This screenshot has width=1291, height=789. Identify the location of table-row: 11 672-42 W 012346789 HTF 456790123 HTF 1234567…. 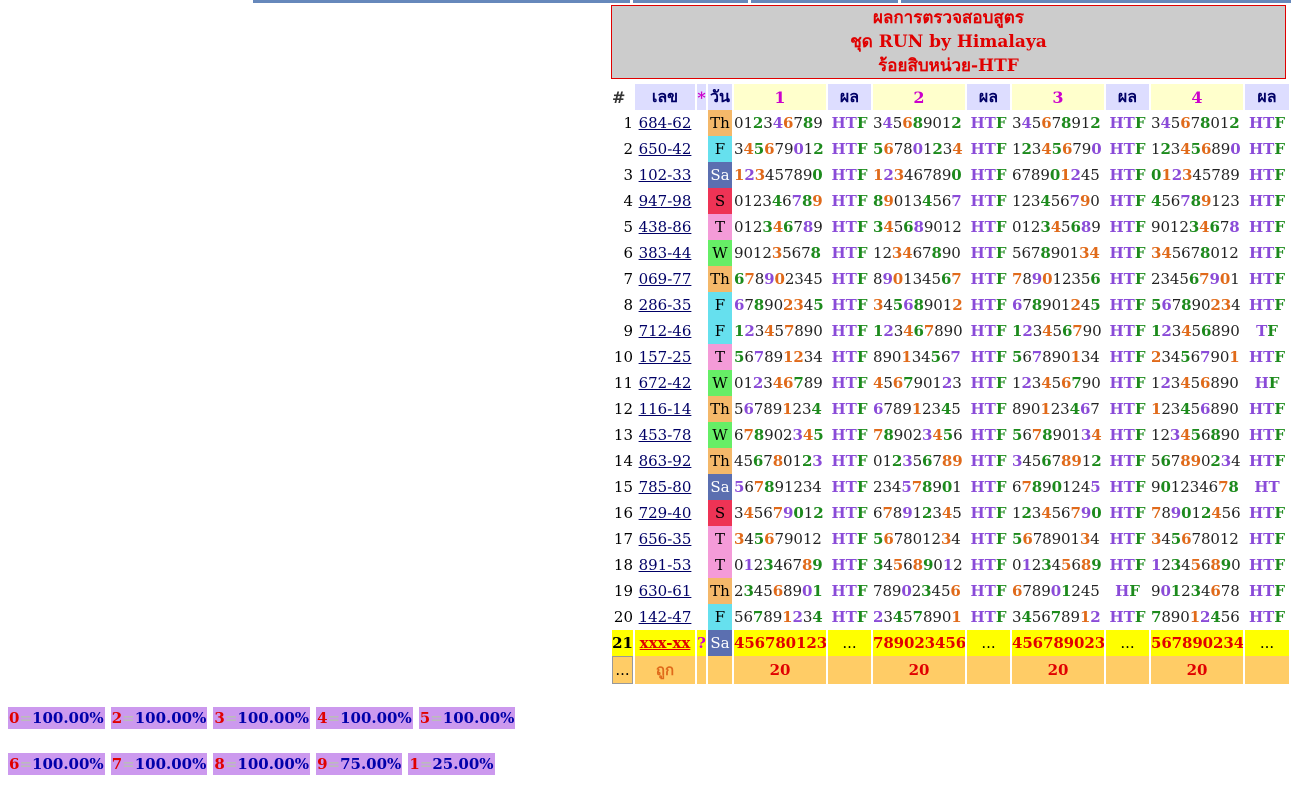
(950, 383).